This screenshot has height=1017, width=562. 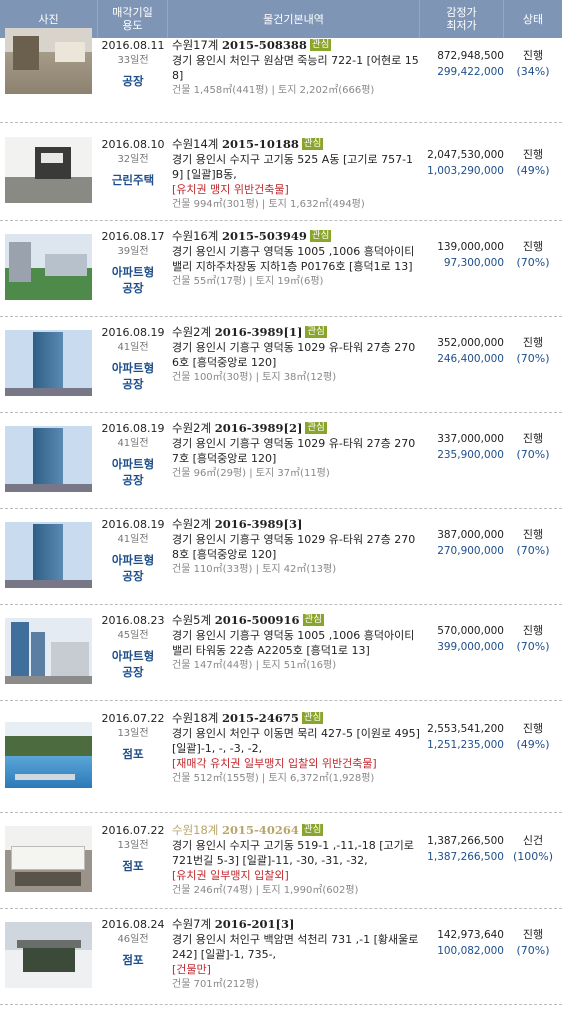 I want to click on appraise-price: 570,000,000, so click(x=470, y=631).